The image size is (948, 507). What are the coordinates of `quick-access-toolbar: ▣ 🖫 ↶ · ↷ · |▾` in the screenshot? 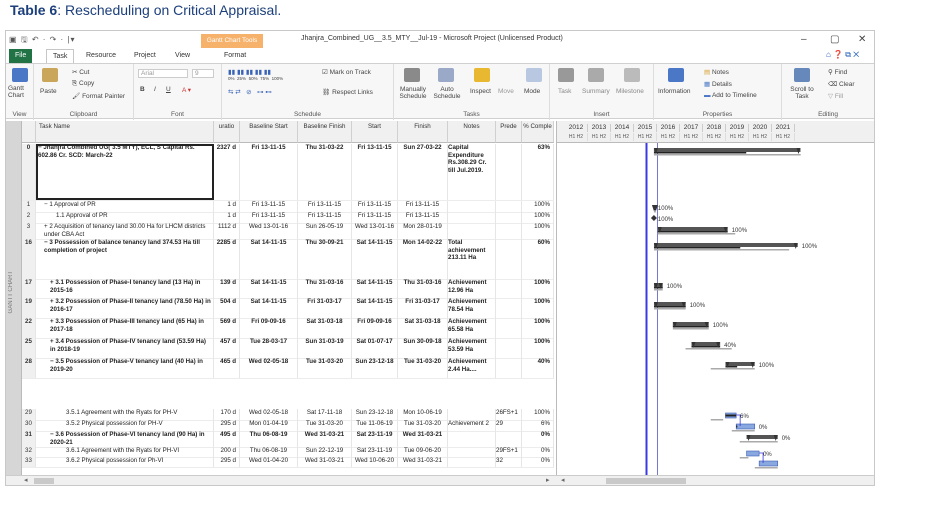 It's located at (42, 41).